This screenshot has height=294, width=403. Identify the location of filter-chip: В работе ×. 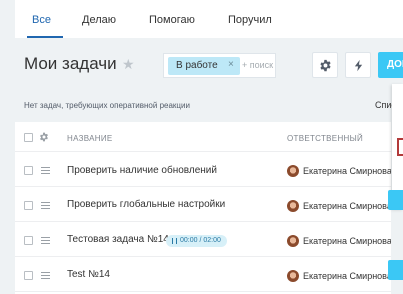
(204, 66).